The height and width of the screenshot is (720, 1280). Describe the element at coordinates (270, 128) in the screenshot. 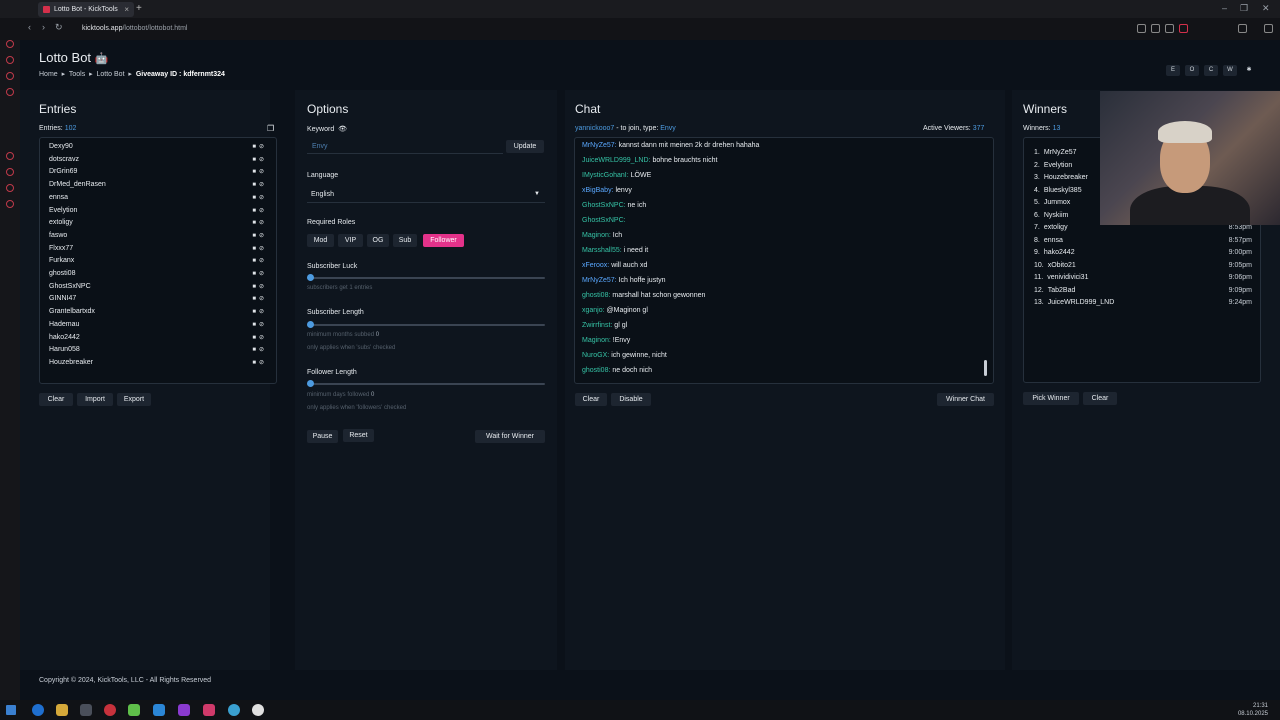

I see `copy-entries-icon: ❐` at that location.